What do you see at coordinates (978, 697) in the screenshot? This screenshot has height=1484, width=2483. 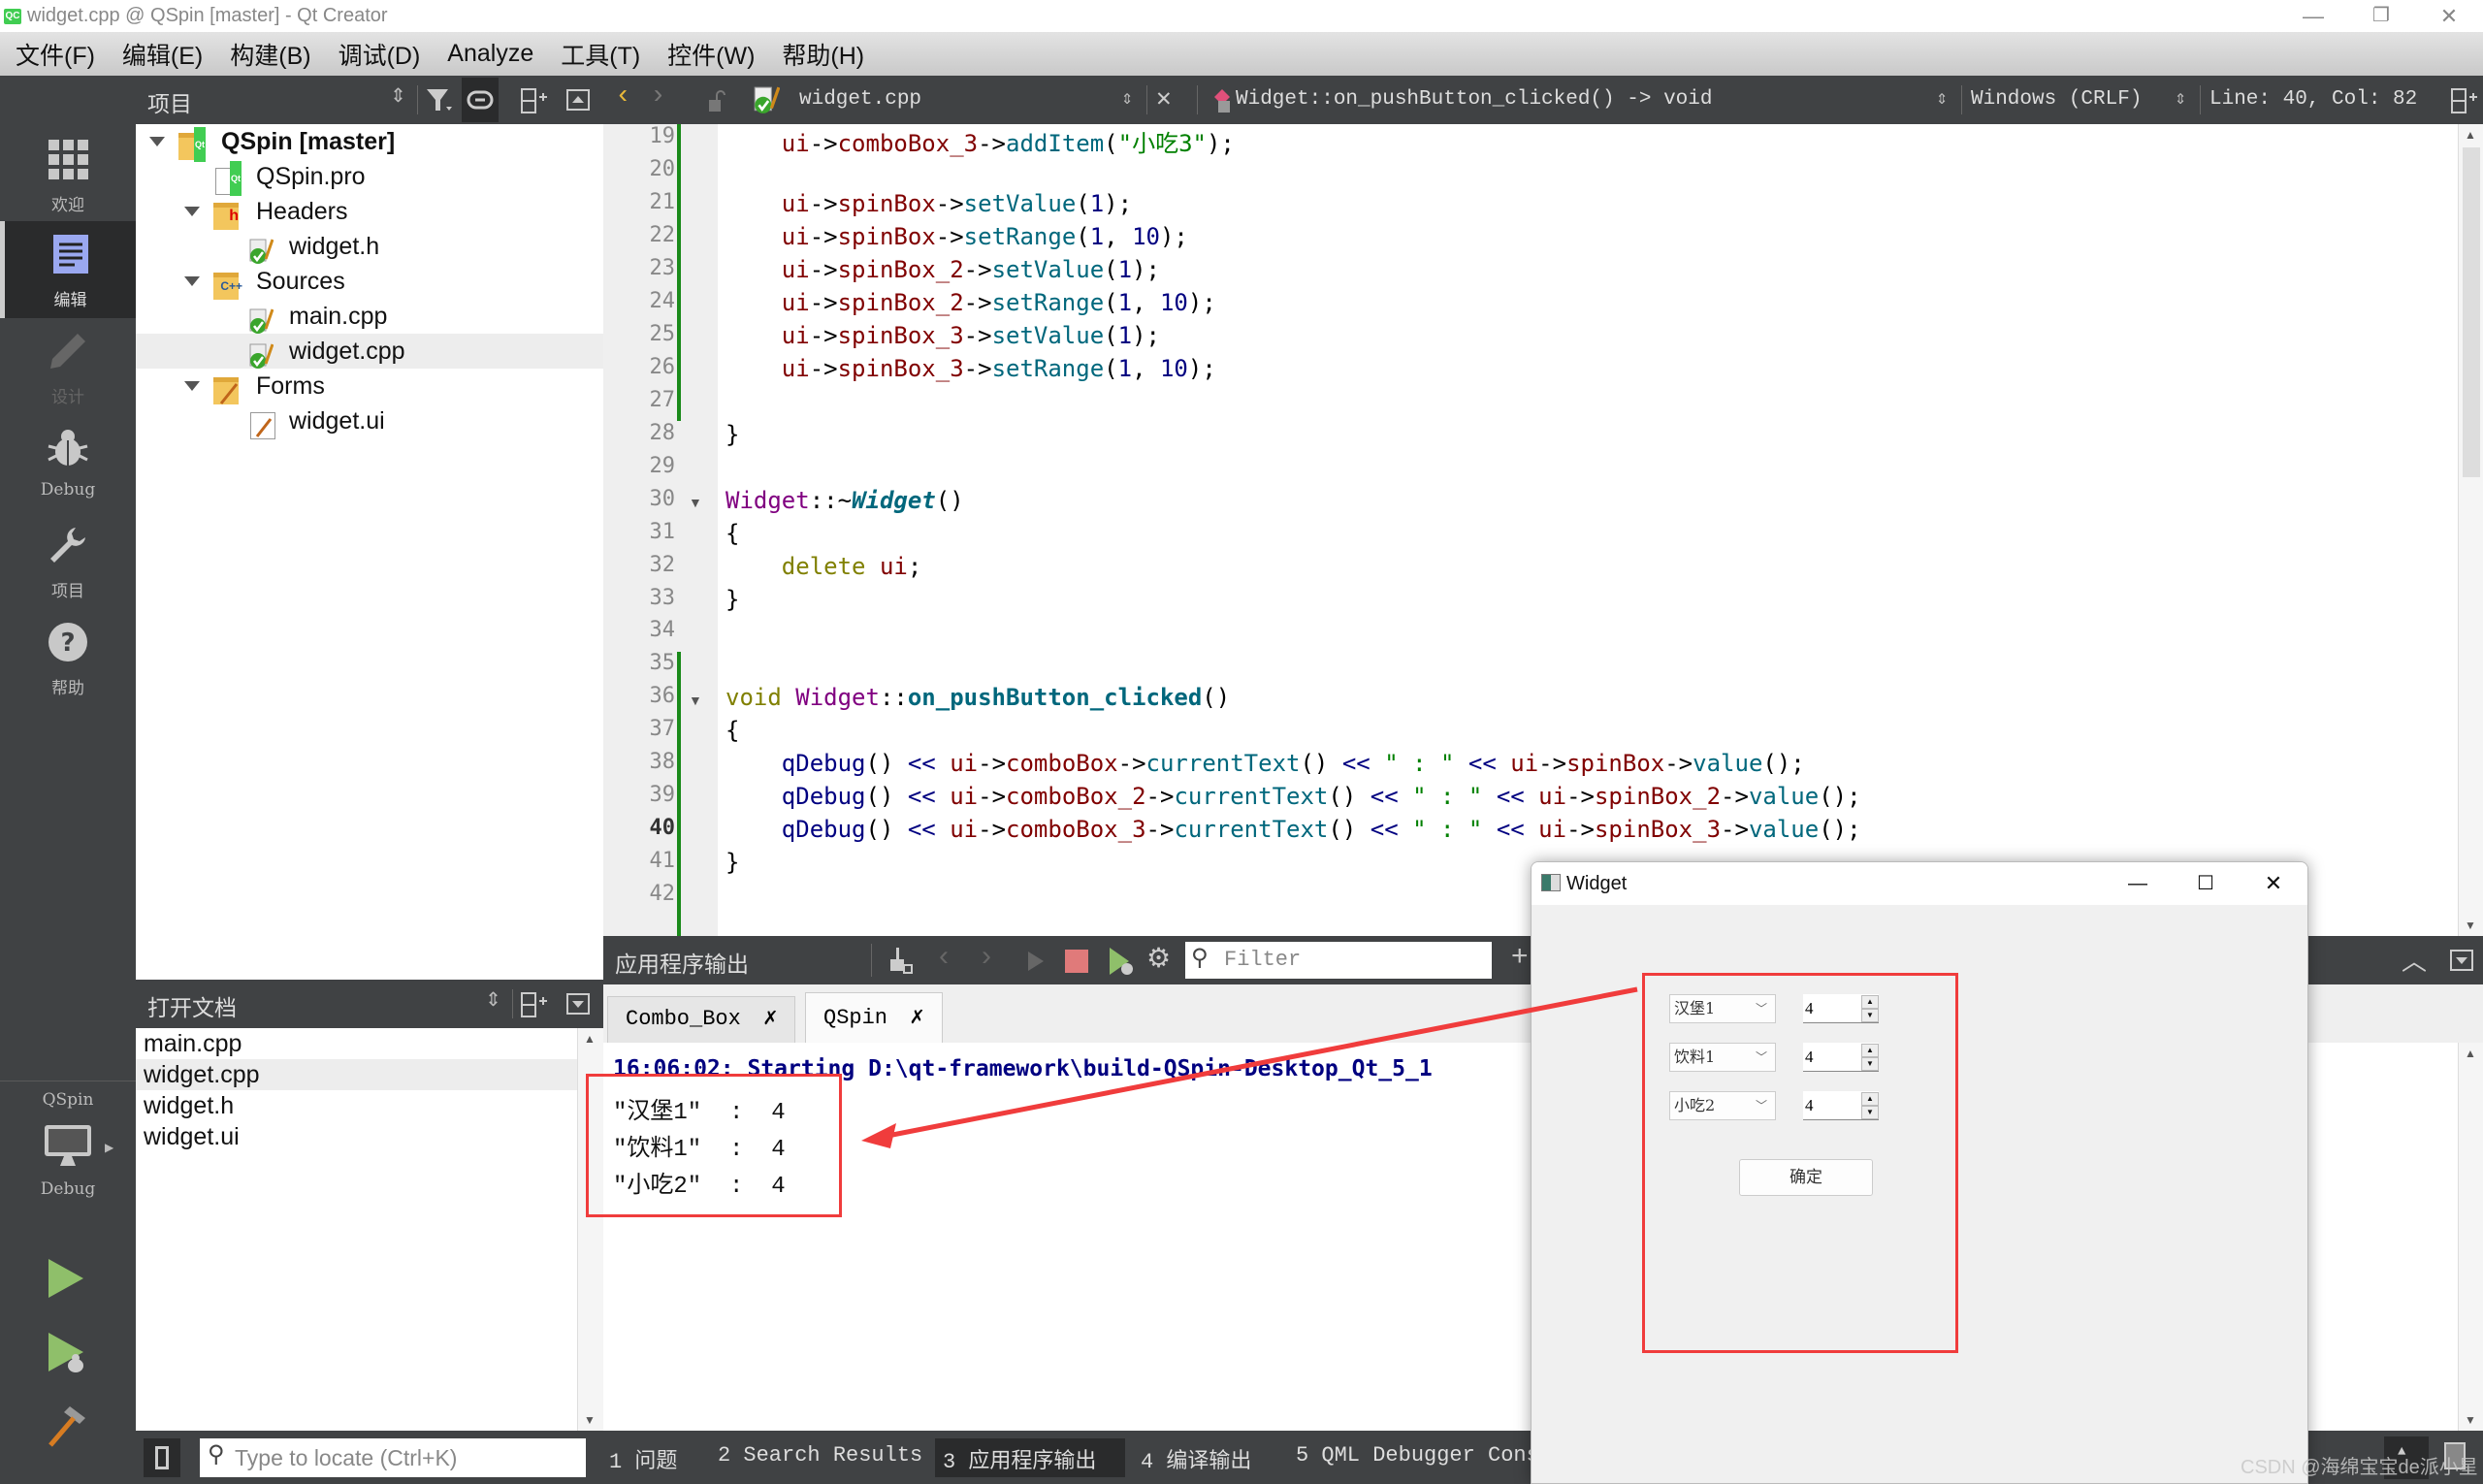 I see `code-line: void Widget::on_pushButton_clicked()` at bounding box center [978, 697].